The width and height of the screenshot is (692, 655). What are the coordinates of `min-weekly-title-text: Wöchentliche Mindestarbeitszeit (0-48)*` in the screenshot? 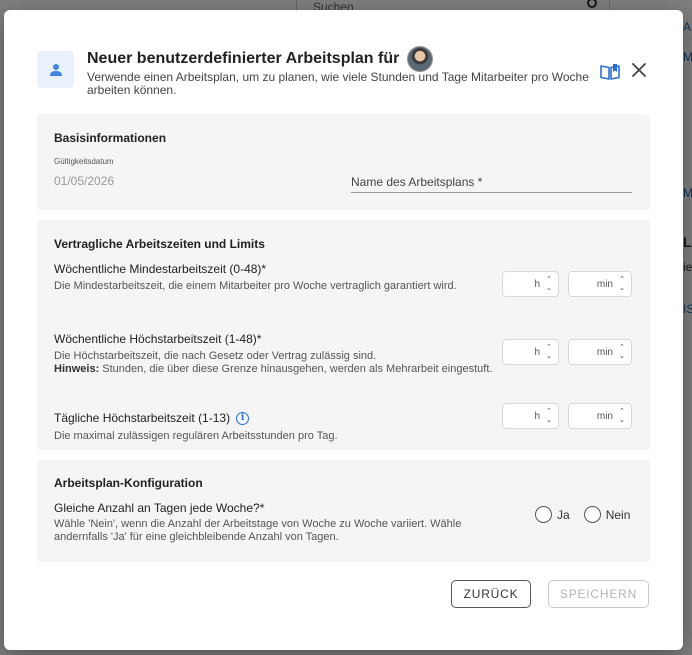 It's located at (160, 269).